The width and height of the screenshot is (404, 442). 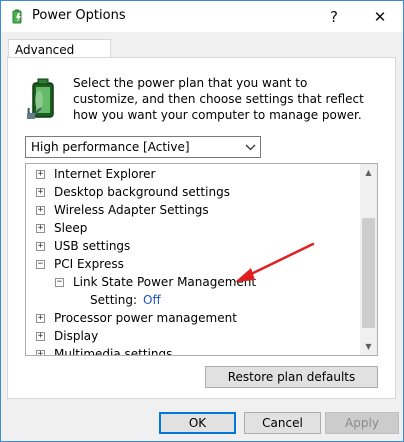 I want to click on tree-item-label: Wireless Adapter Settings, so click(x=131, y=210).